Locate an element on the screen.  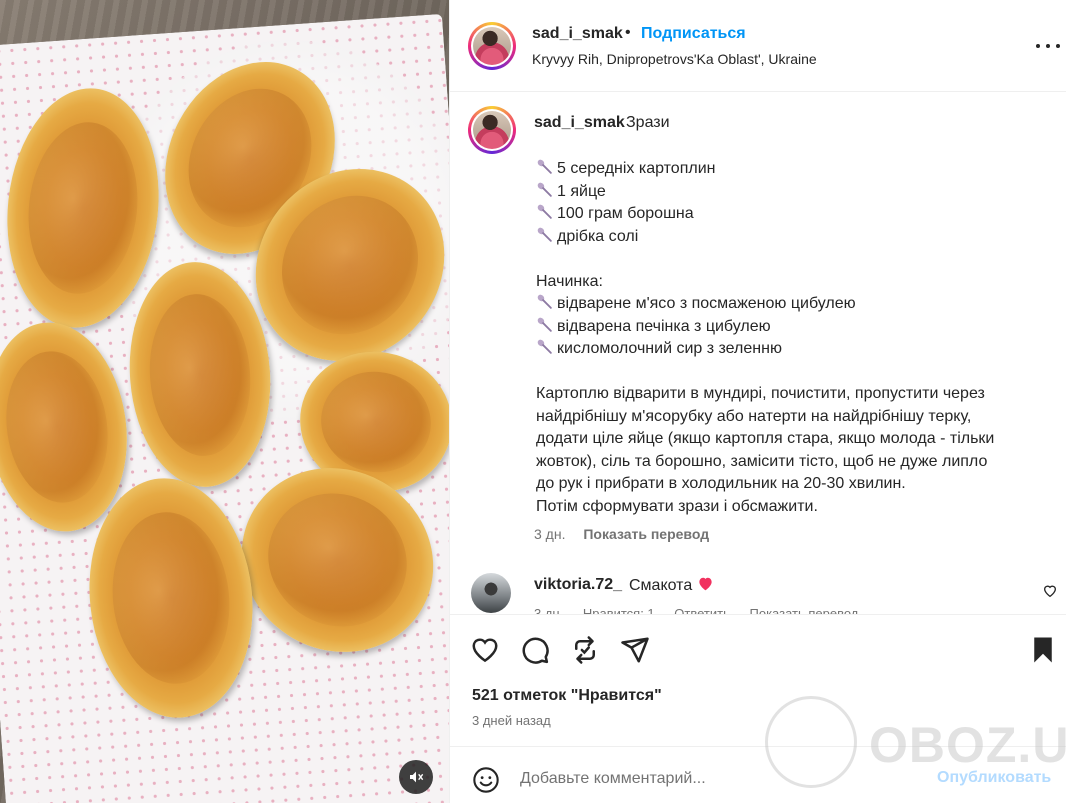
action-bar: 521 отметок "Нравится" 3 дней назад is located at coordinates (758, 680).